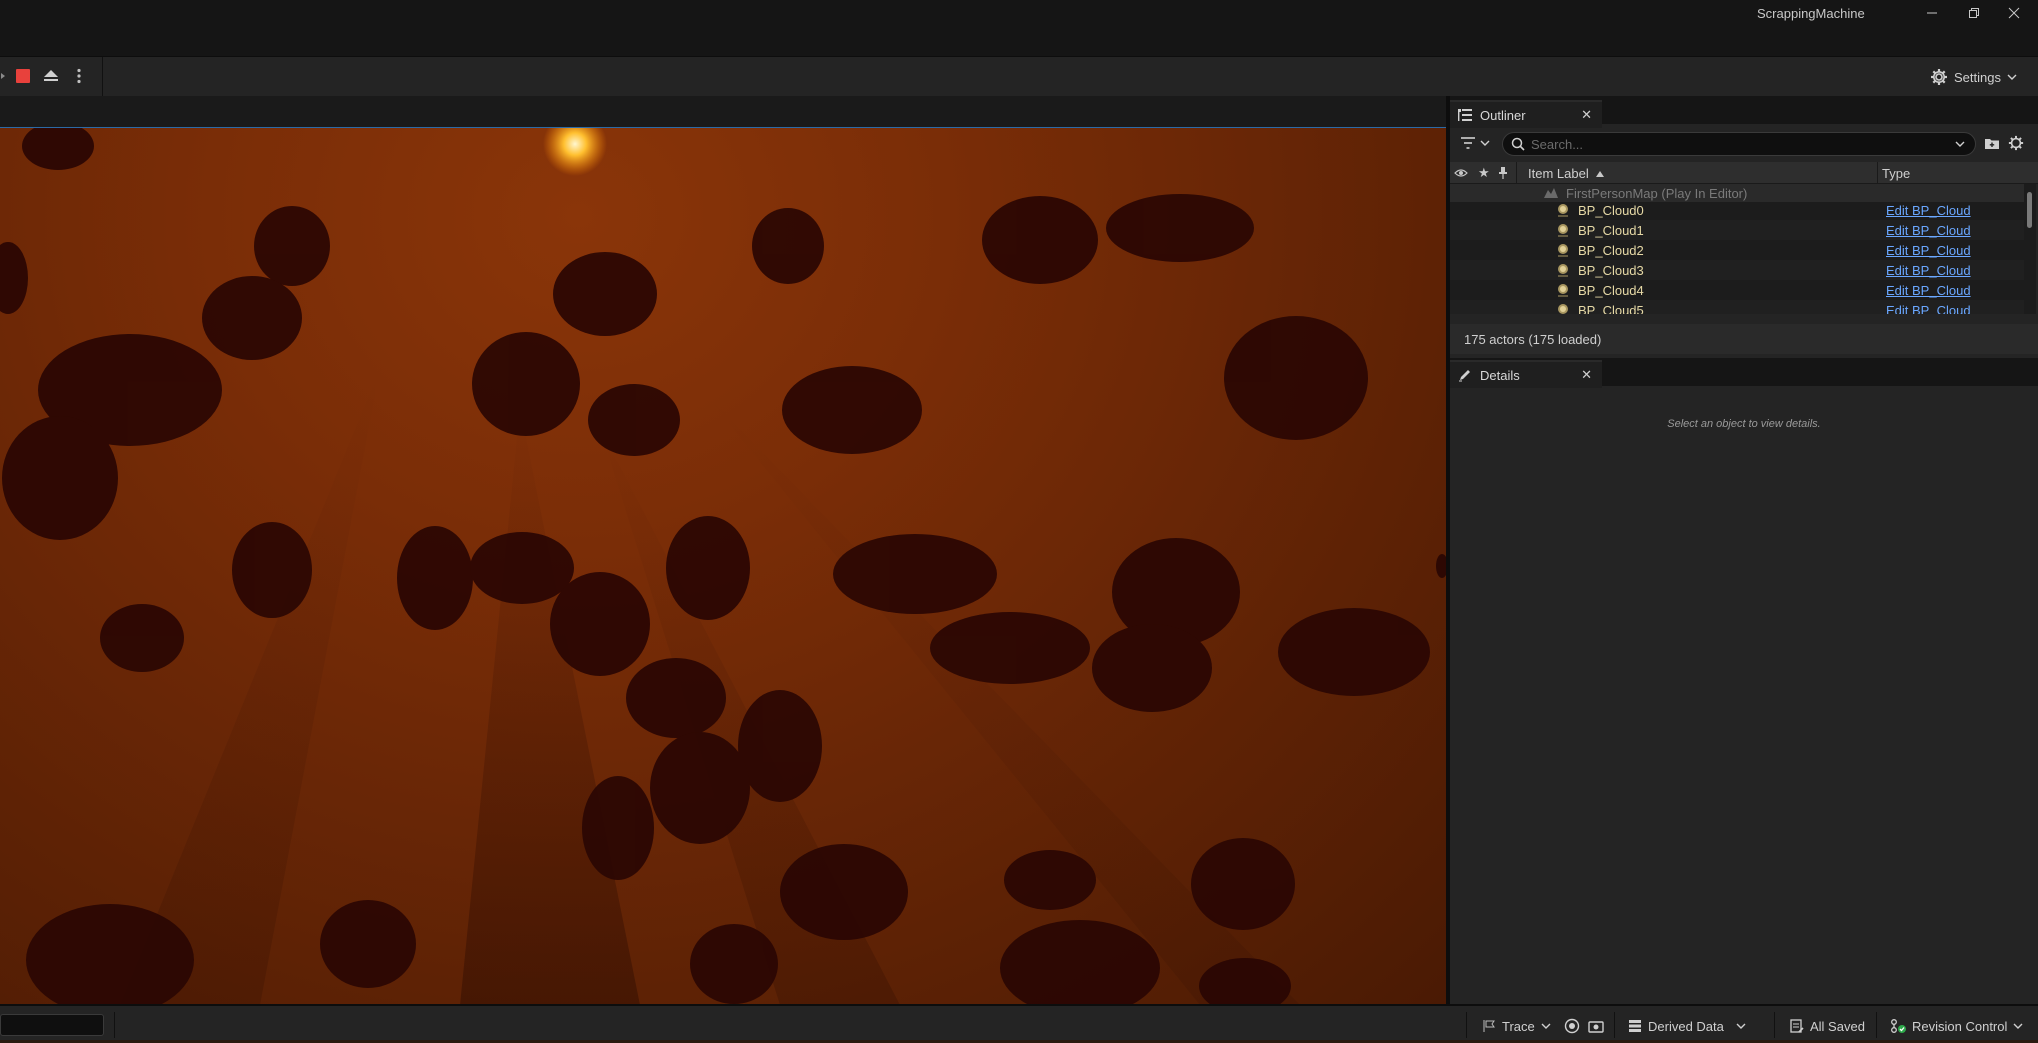  Describe the element at coordinates (1731, 144) in the screenshot. I see `search-input` at that location.